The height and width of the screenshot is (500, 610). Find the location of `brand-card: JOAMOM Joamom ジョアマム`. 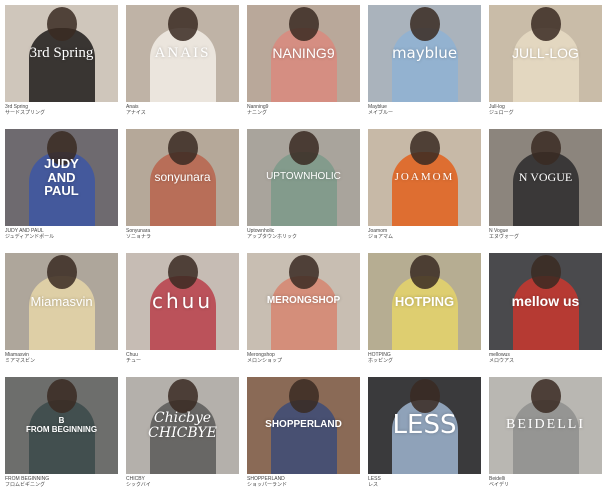

brand-card: JOAMOM Joamom ジョアマム is located at coordinates (424, 190).